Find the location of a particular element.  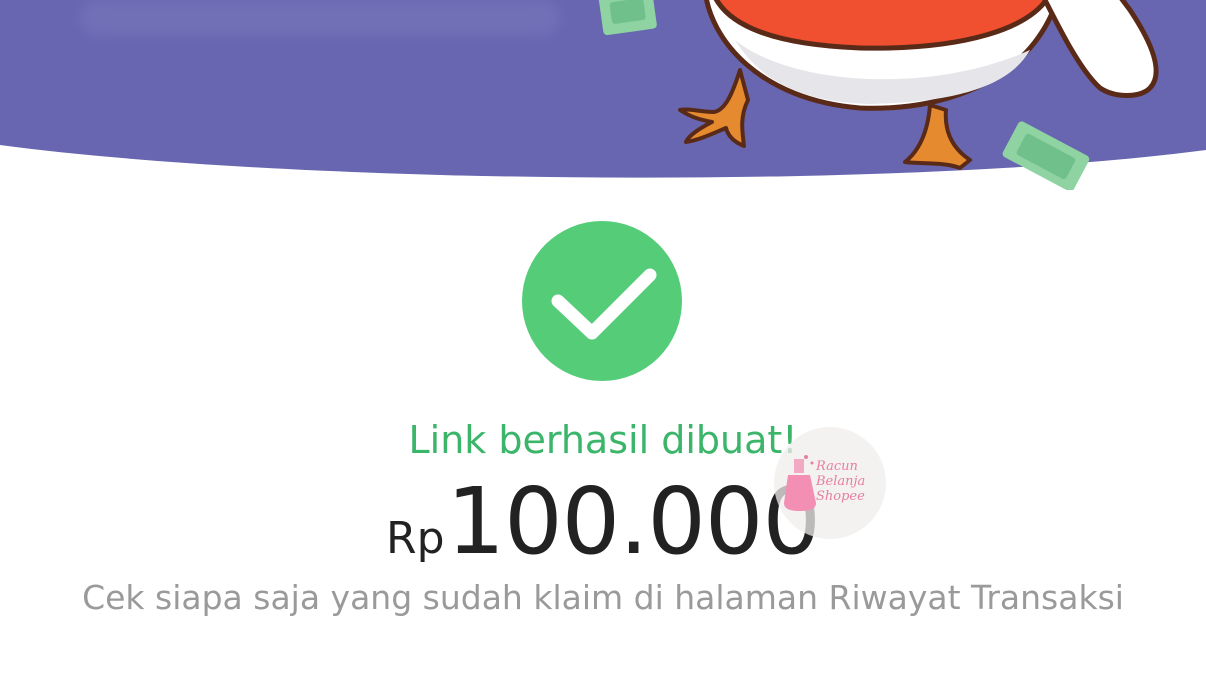

blurred-banner-text is located at coordinates (320, 18).